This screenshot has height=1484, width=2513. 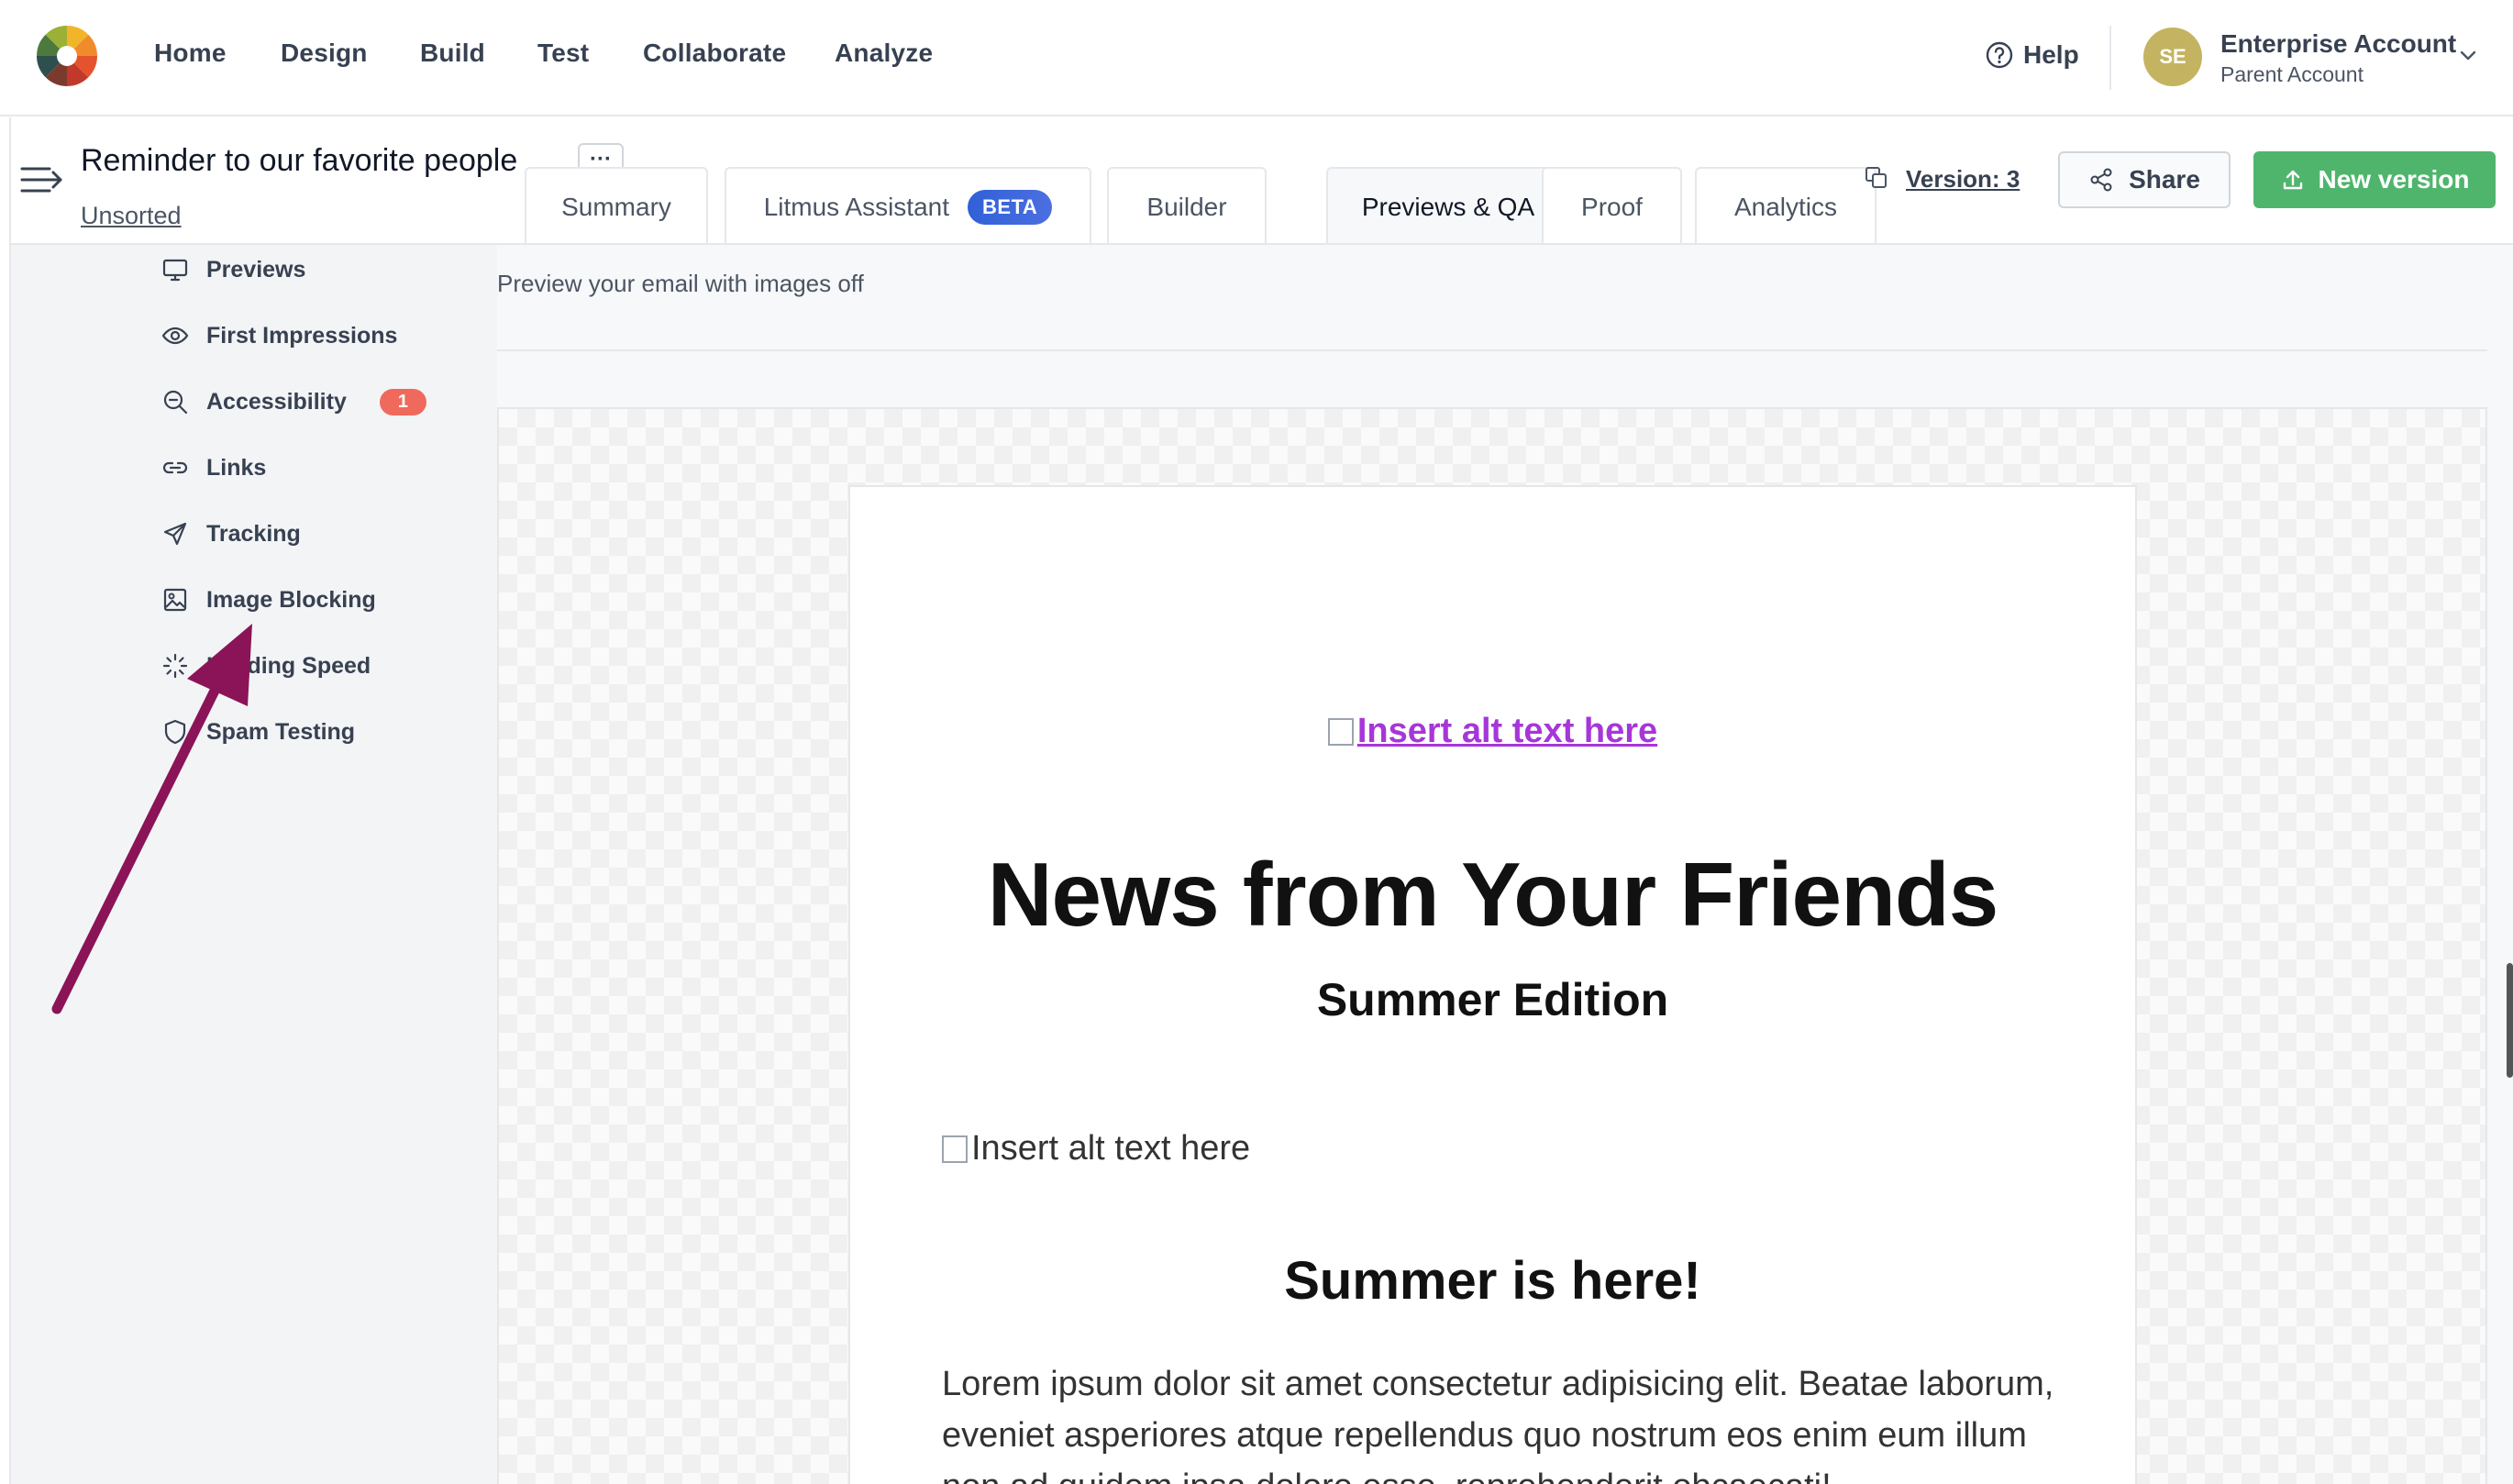 I want to click on nav-test: Test, so click(x=563, y=53).